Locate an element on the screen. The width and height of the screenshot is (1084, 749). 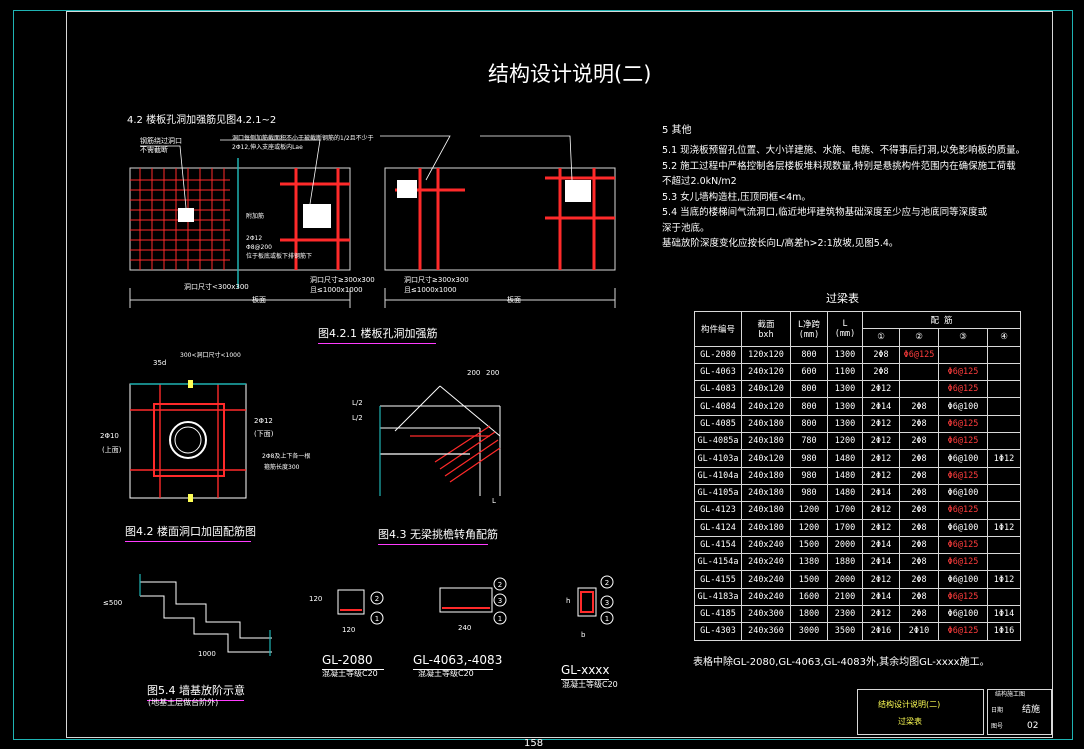
plan-note-bottom: 位于板底或板下排钢筋下 is located at coordinates (279, 256).